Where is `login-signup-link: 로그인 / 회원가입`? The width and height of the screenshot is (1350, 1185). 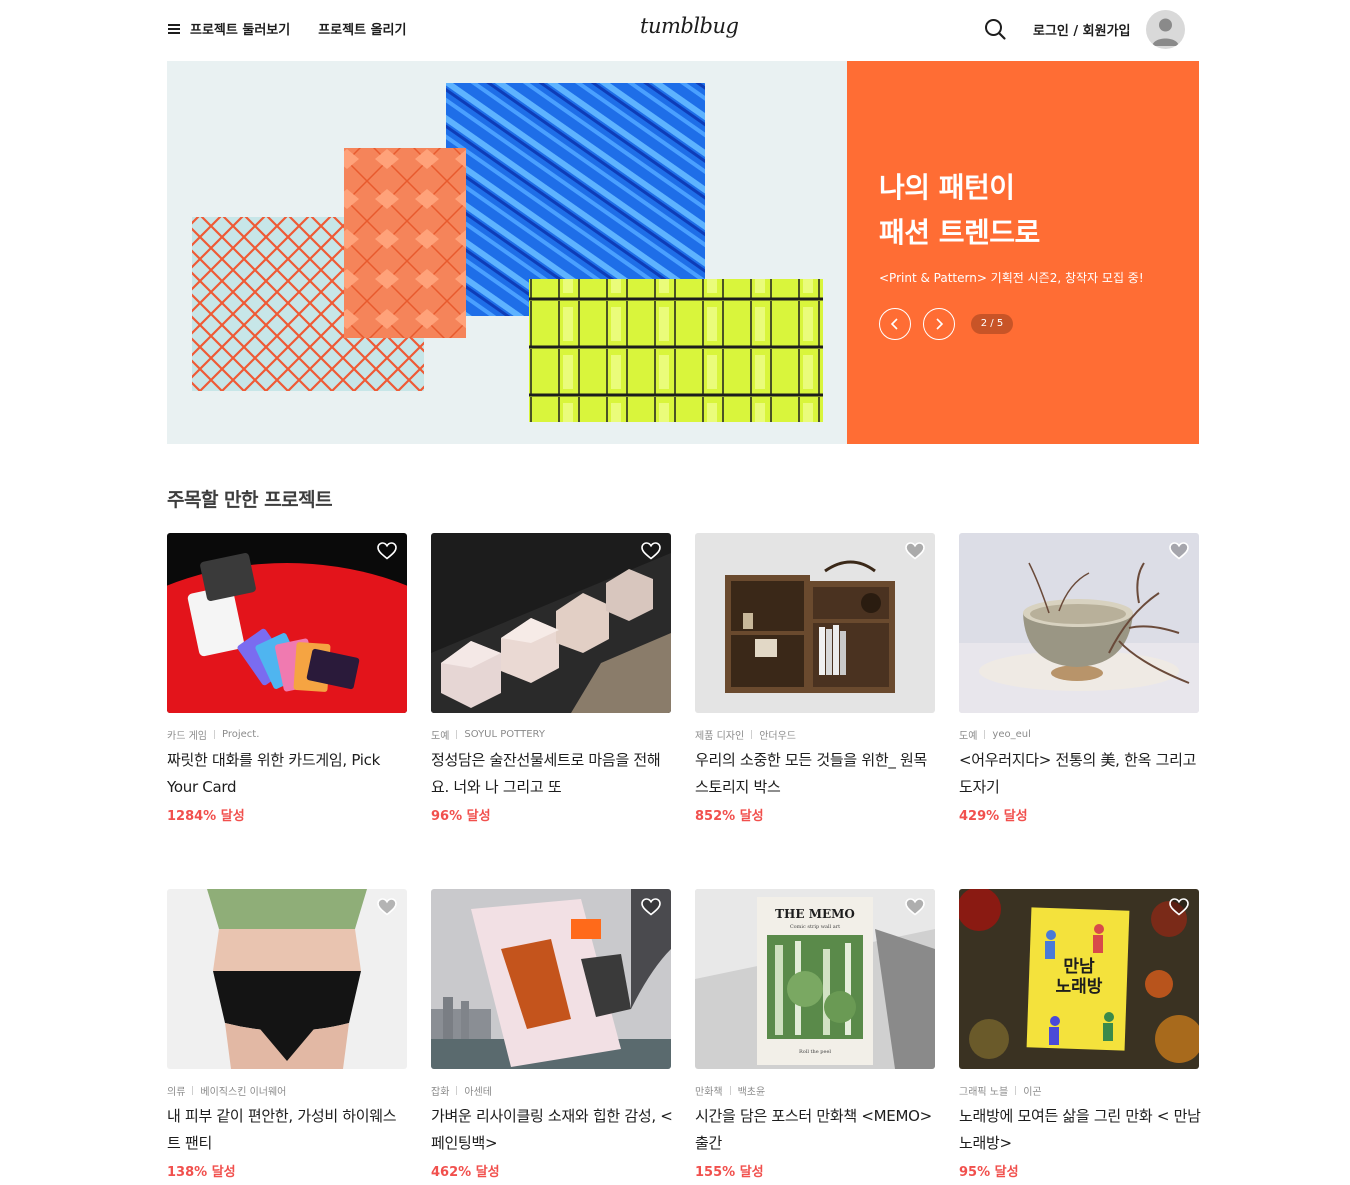
login-signup-link: 로그인 / 회원가입 is located at coordinates (1082, 29).